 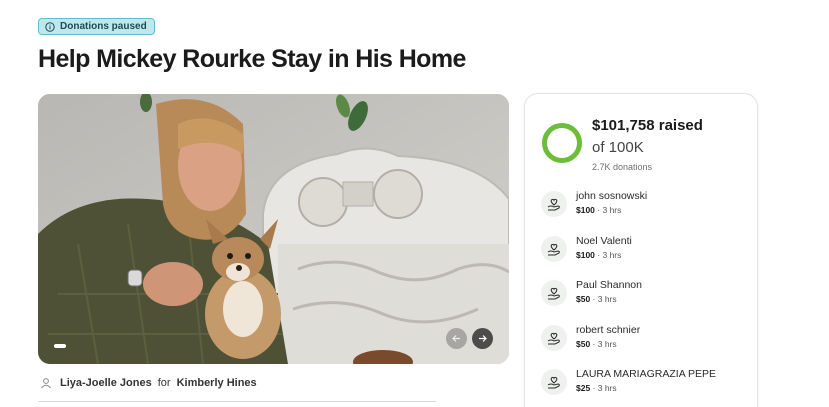 I want to click on donation-amount: $25, so click(x=583, y=388).